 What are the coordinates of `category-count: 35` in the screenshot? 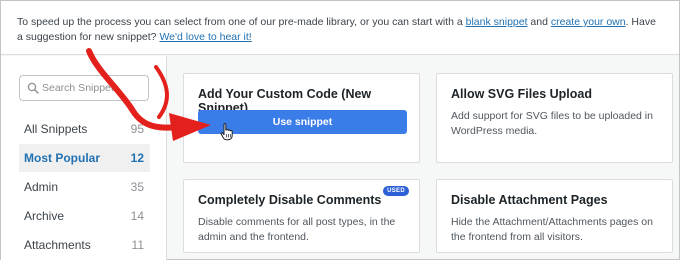 It's located at (137, 187).